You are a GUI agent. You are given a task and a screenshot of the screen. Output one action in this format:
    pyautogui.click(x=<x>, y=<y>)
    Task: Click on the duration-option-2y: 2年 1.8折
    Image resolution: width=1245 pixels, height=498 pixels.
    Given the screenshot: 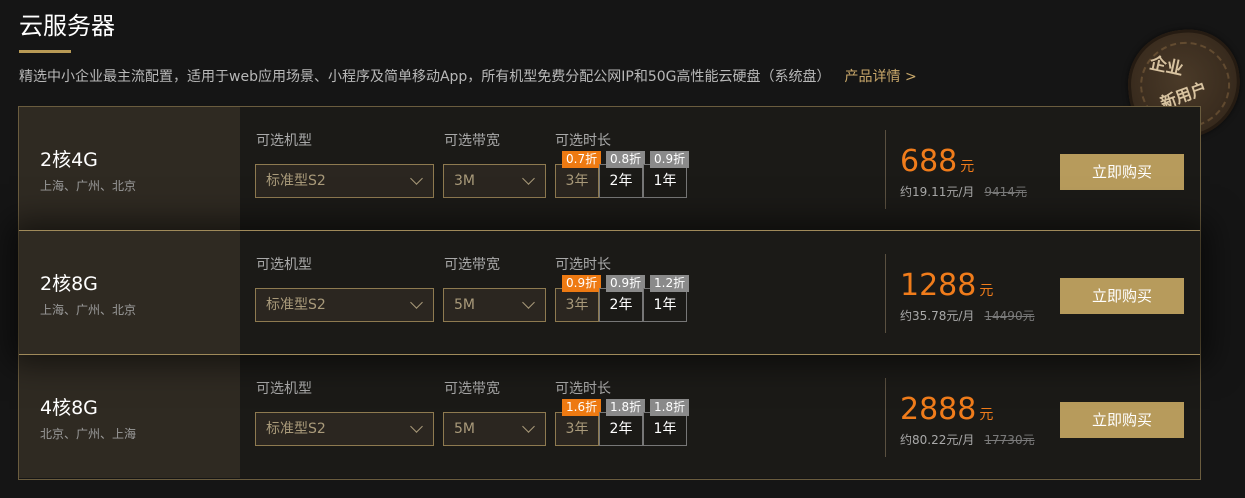 What is the action you would take?
    pyautogui.click(x=622, y=422)
    